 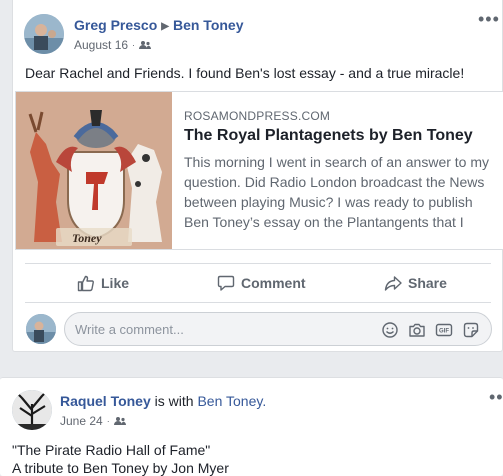 I want to click on more-options-icon: ••, so click(x=496, y=397).